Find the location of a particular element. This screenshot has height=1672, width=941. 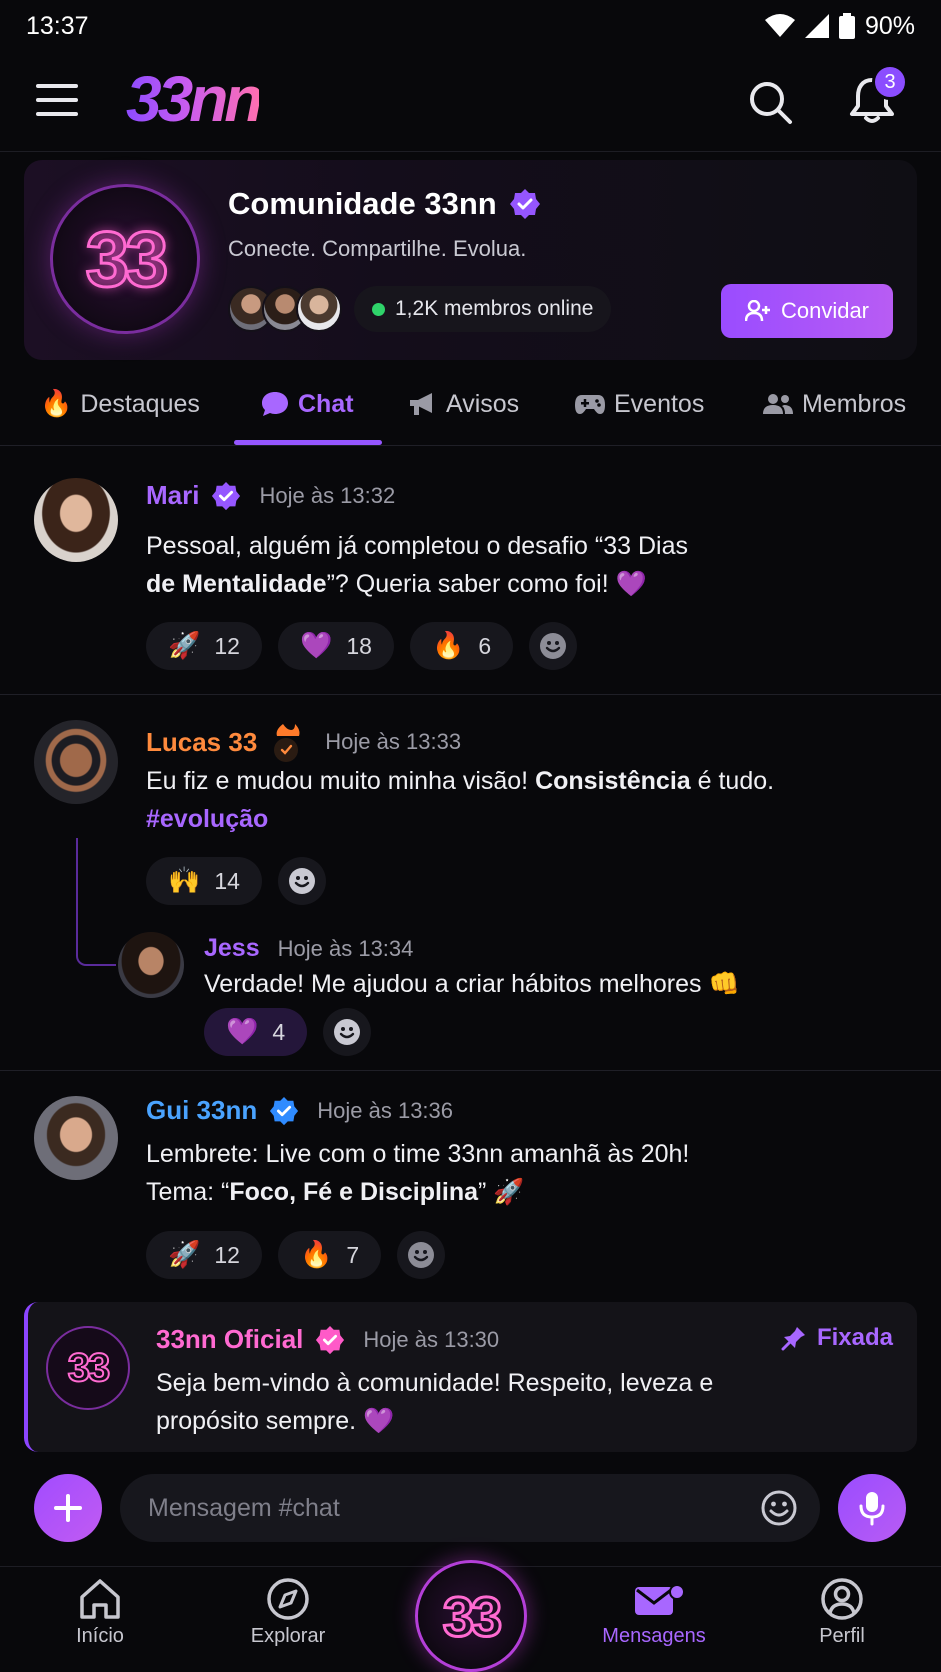

message-time: Hoje às 13:33 is located at coordinates (393, 741).